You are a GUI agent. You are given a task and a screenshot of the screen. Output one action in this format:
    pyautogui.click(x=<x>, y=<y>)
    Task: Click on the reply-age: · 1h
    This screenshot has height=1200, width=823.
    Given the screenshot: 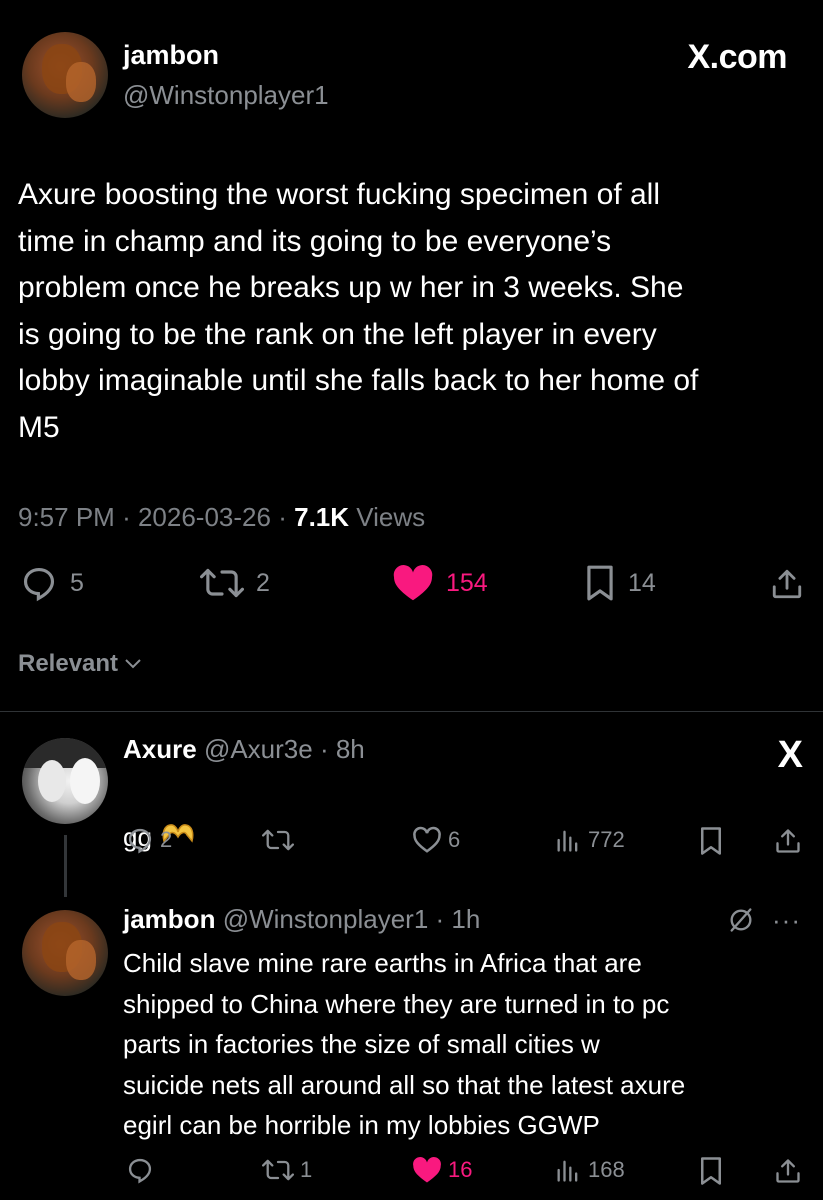 What is the action you would take?
    pyautogui.click(x=458, y=919)
    